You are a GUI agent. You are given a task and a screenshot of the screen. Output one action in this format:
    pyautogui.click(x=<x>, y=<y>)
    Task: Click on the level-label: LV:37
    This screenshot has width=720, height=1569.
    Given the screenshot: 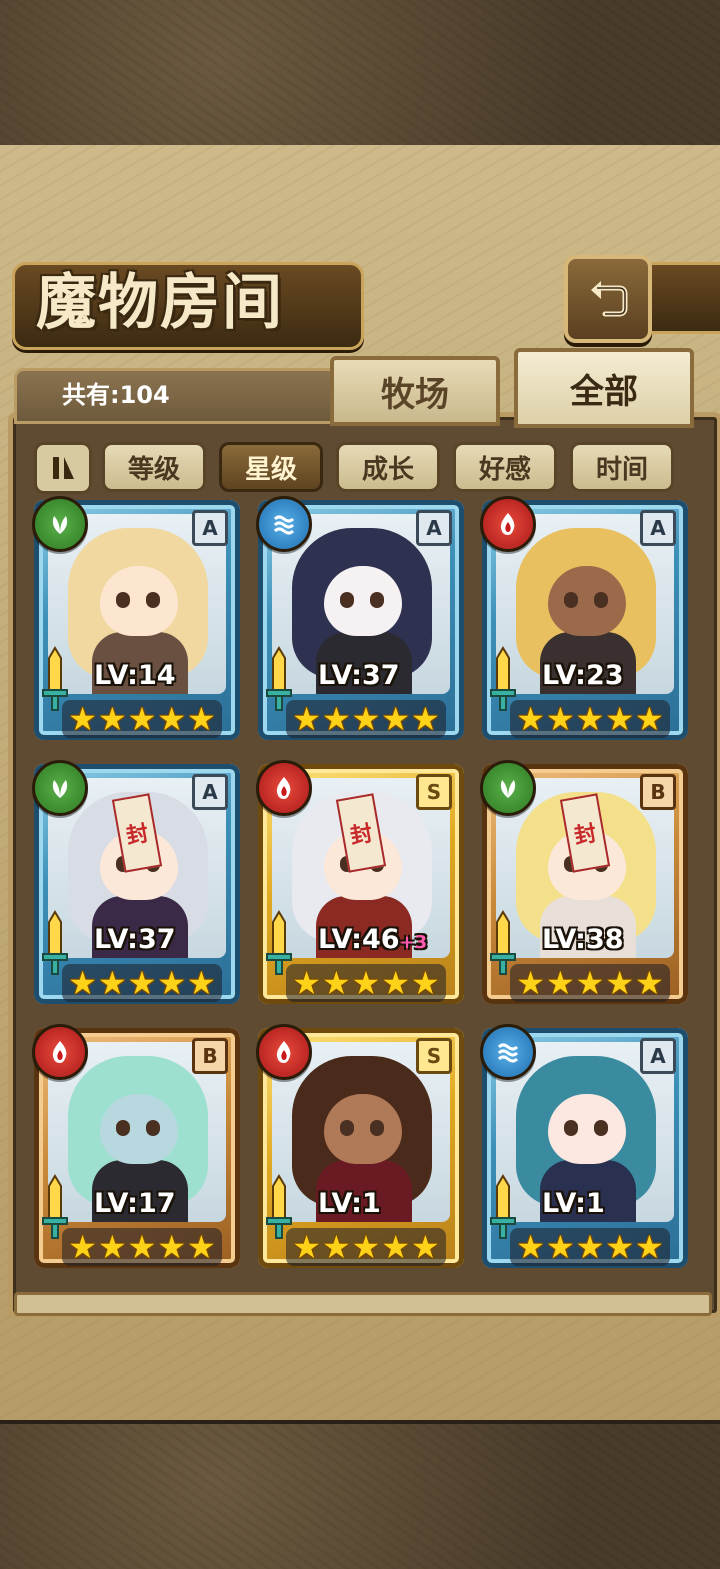 What is the action you would take?
    pyautogui.click(x=359, y=675)
    